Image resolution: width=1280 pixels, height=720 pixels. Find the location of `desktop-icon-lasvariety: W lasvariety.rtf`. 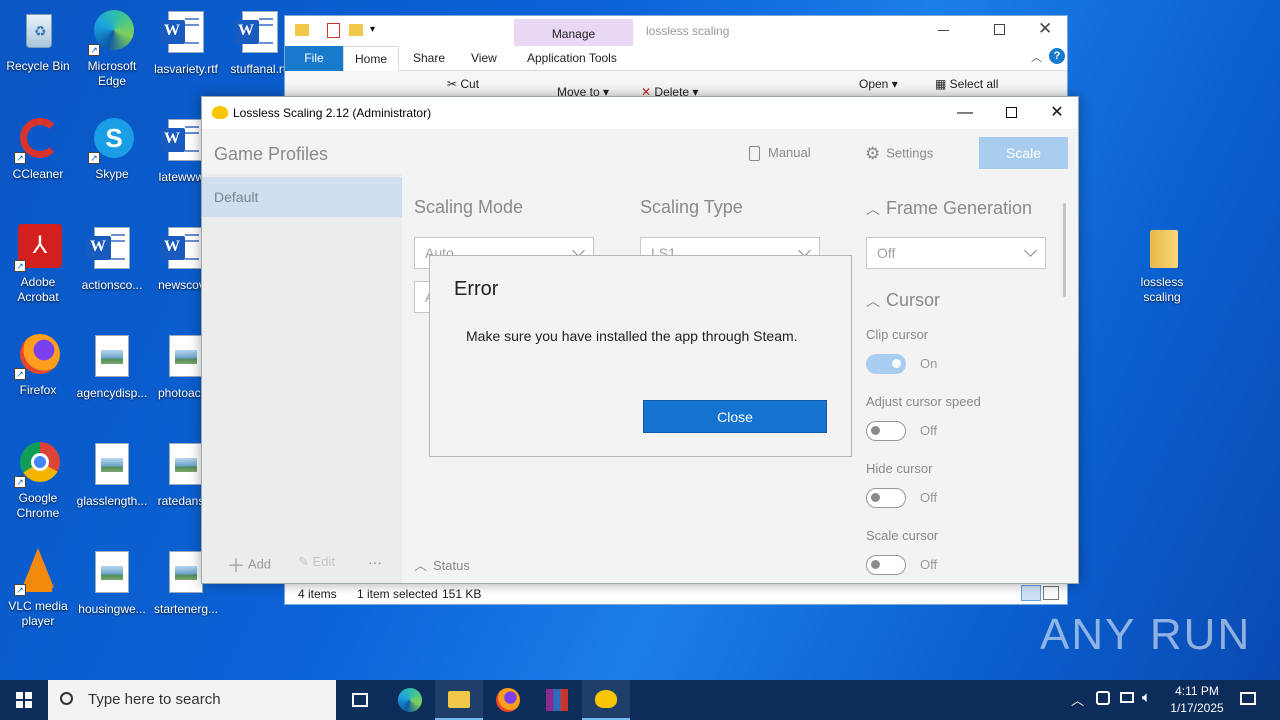

desktop-icon-lasvariety: W lasvariety.rtf is located at coordinates (186, 42).